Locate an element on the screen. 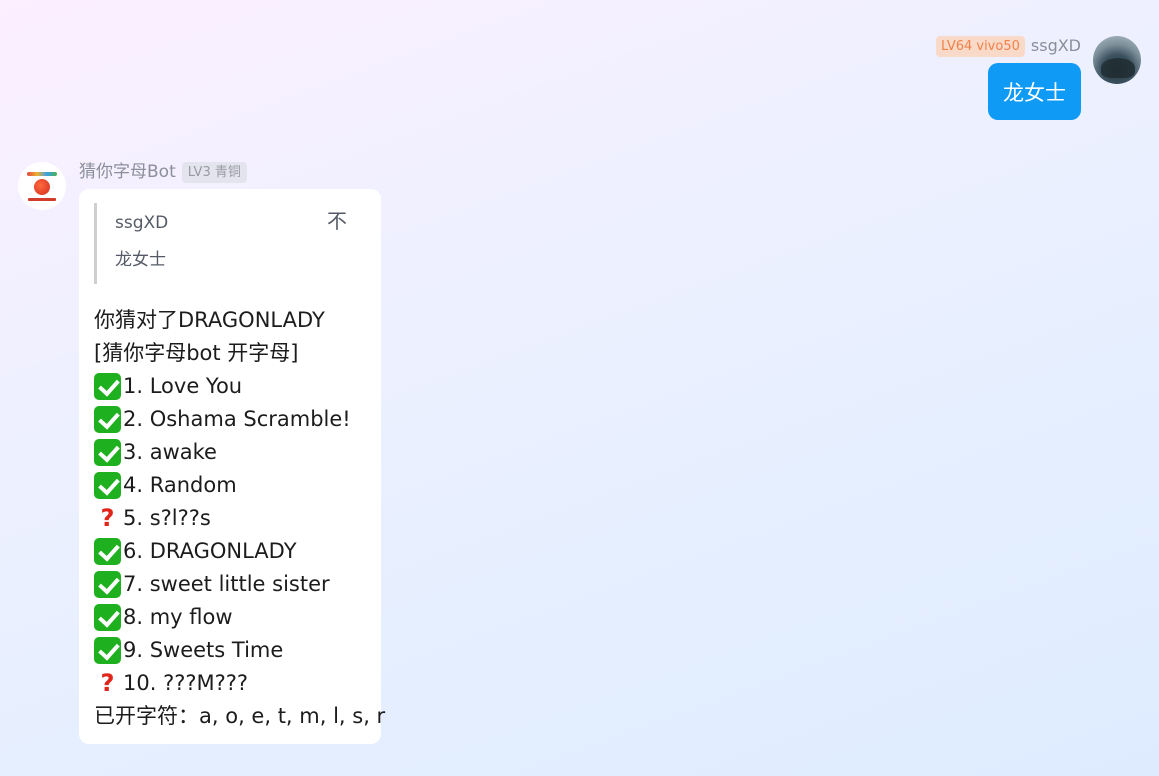  message-line: 已开字符：a, o, e, t, m, l, s, r is located at coordinates (239, 716).